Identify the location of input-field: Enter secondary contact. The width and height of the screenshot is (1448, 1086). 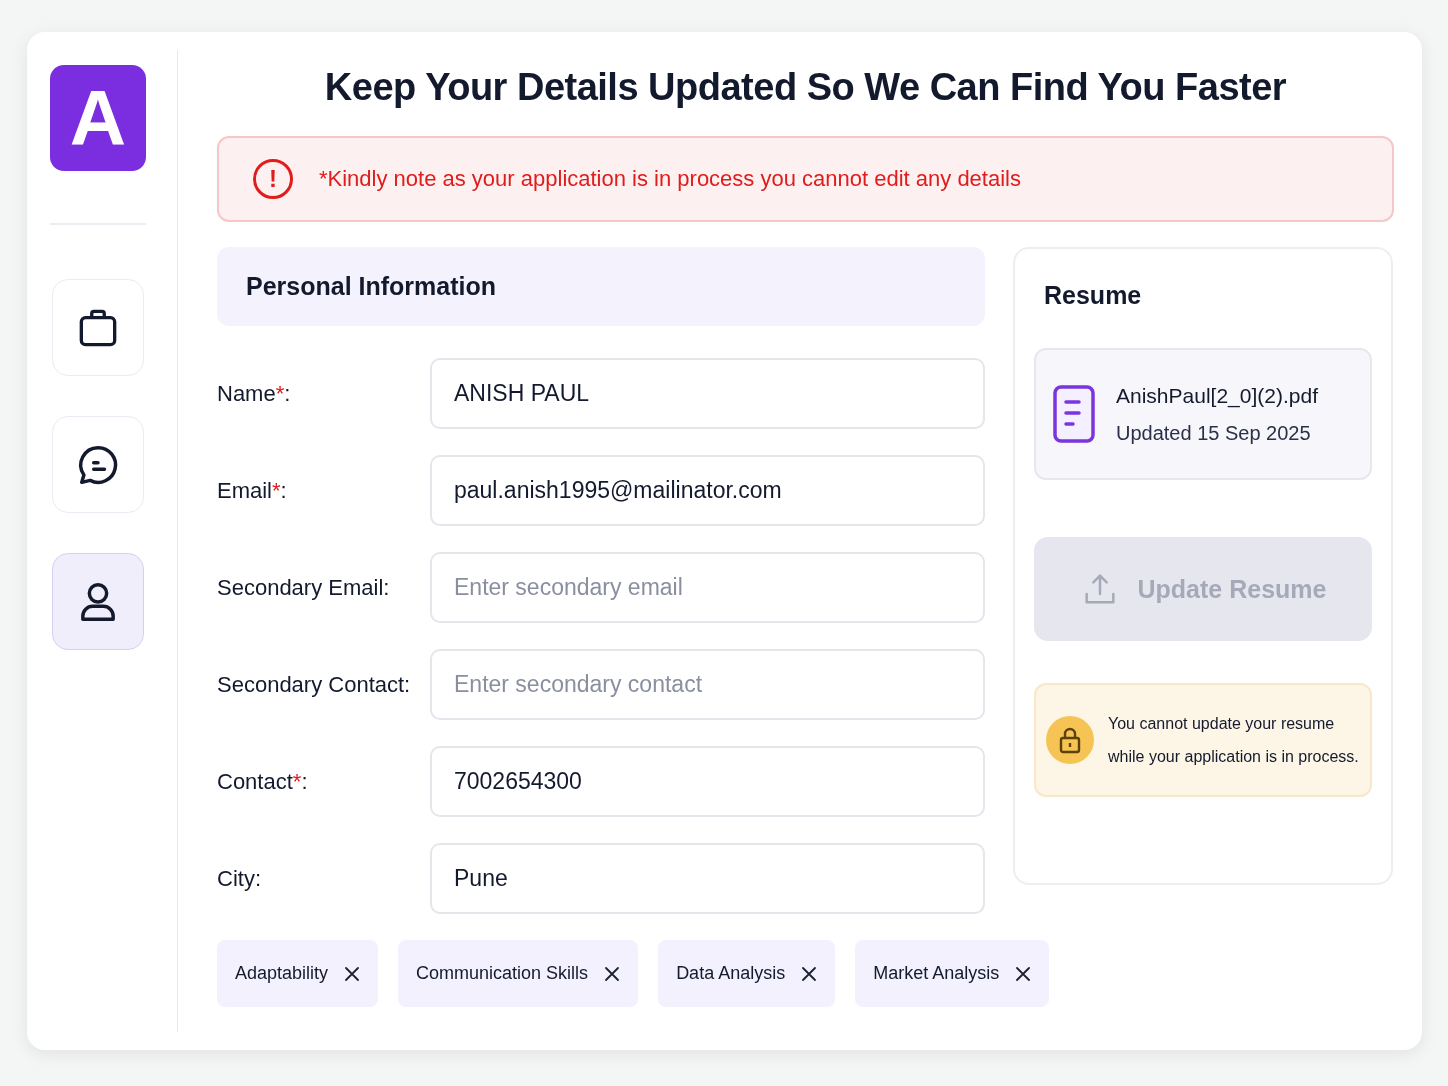
(707, 684).